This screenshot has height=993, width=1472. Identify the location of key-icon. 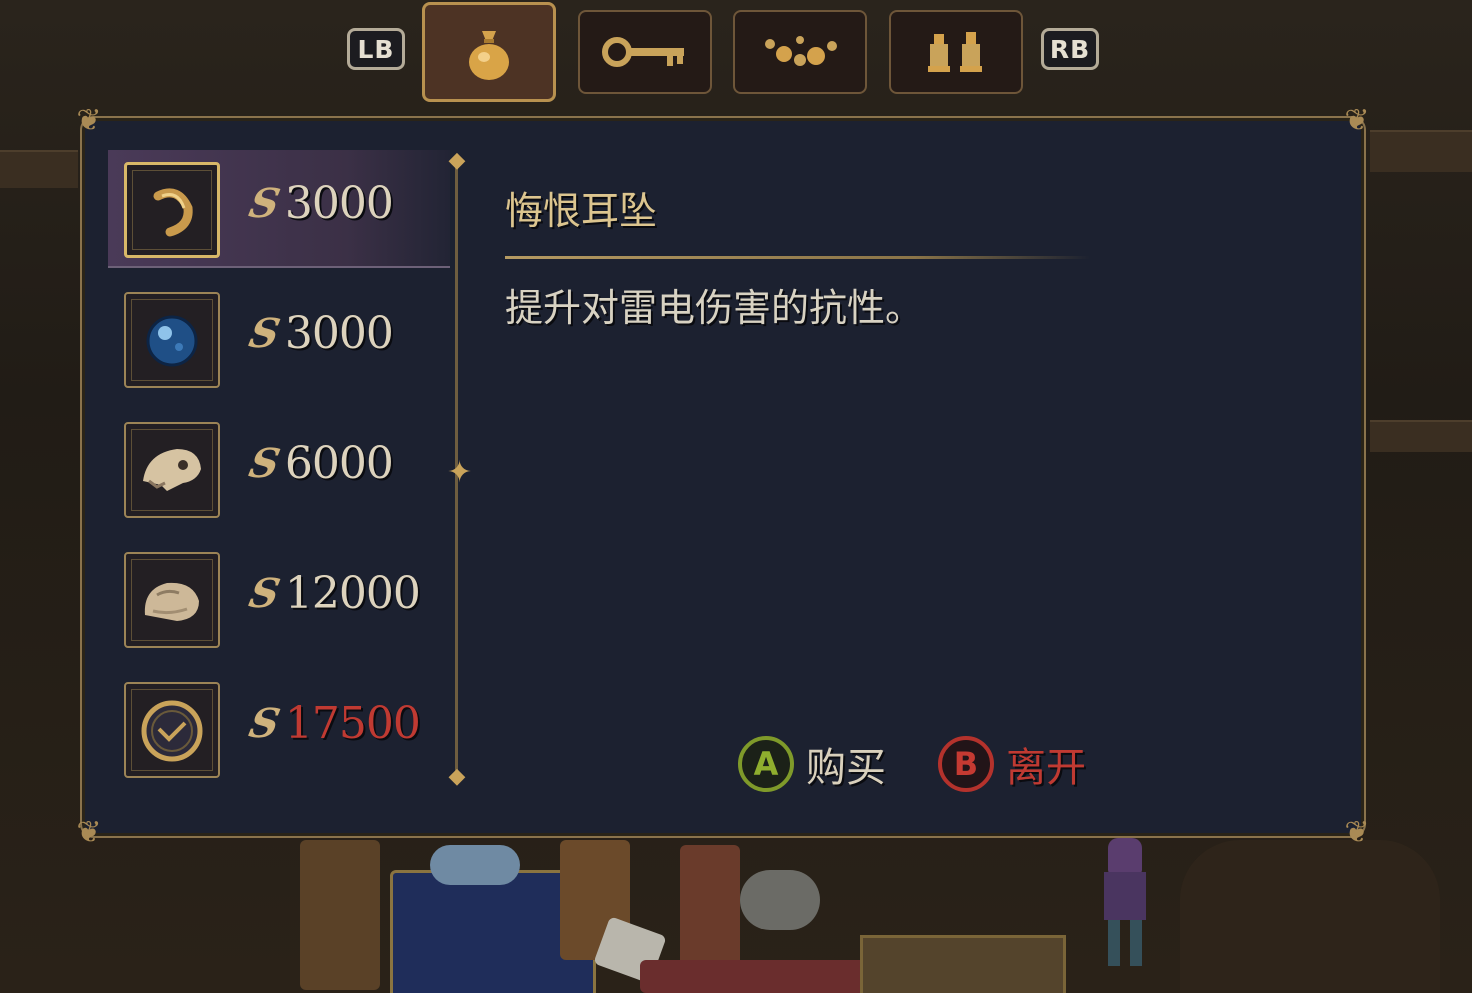
(643, 52).